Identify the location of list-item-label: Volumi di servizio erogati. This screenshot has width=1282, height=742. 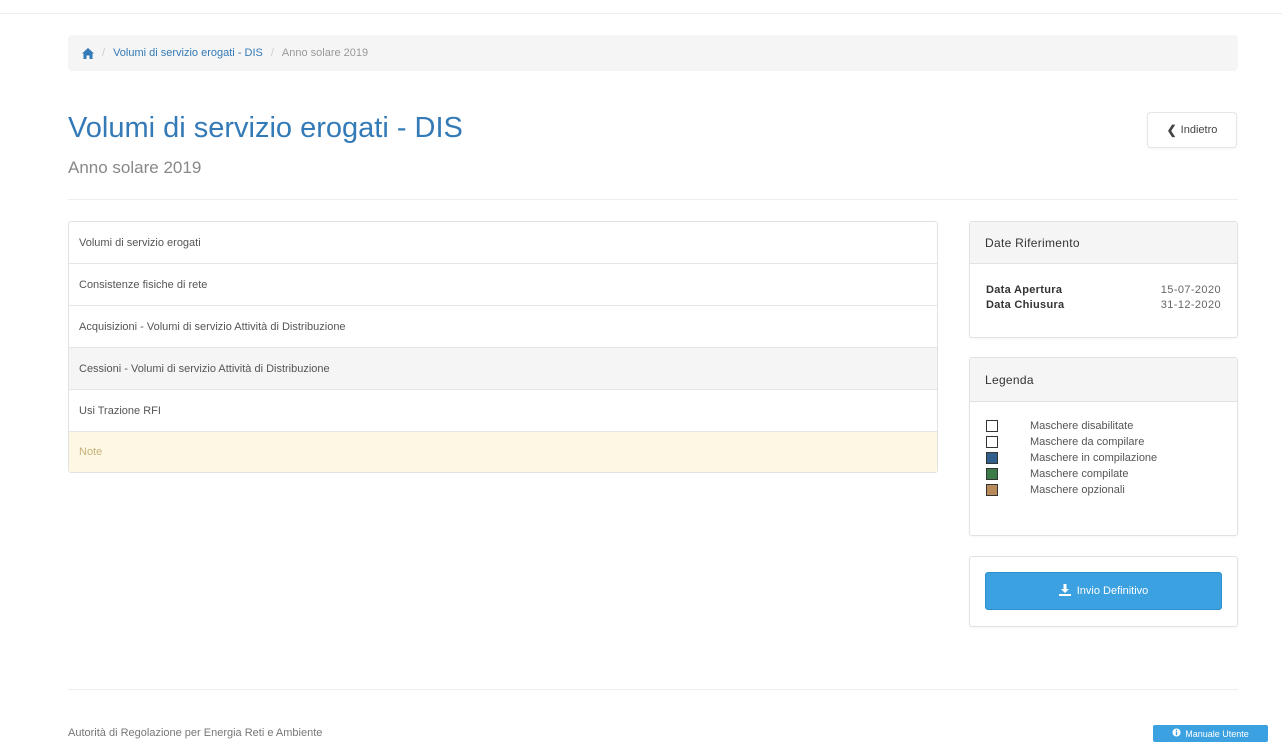
(140, 242).